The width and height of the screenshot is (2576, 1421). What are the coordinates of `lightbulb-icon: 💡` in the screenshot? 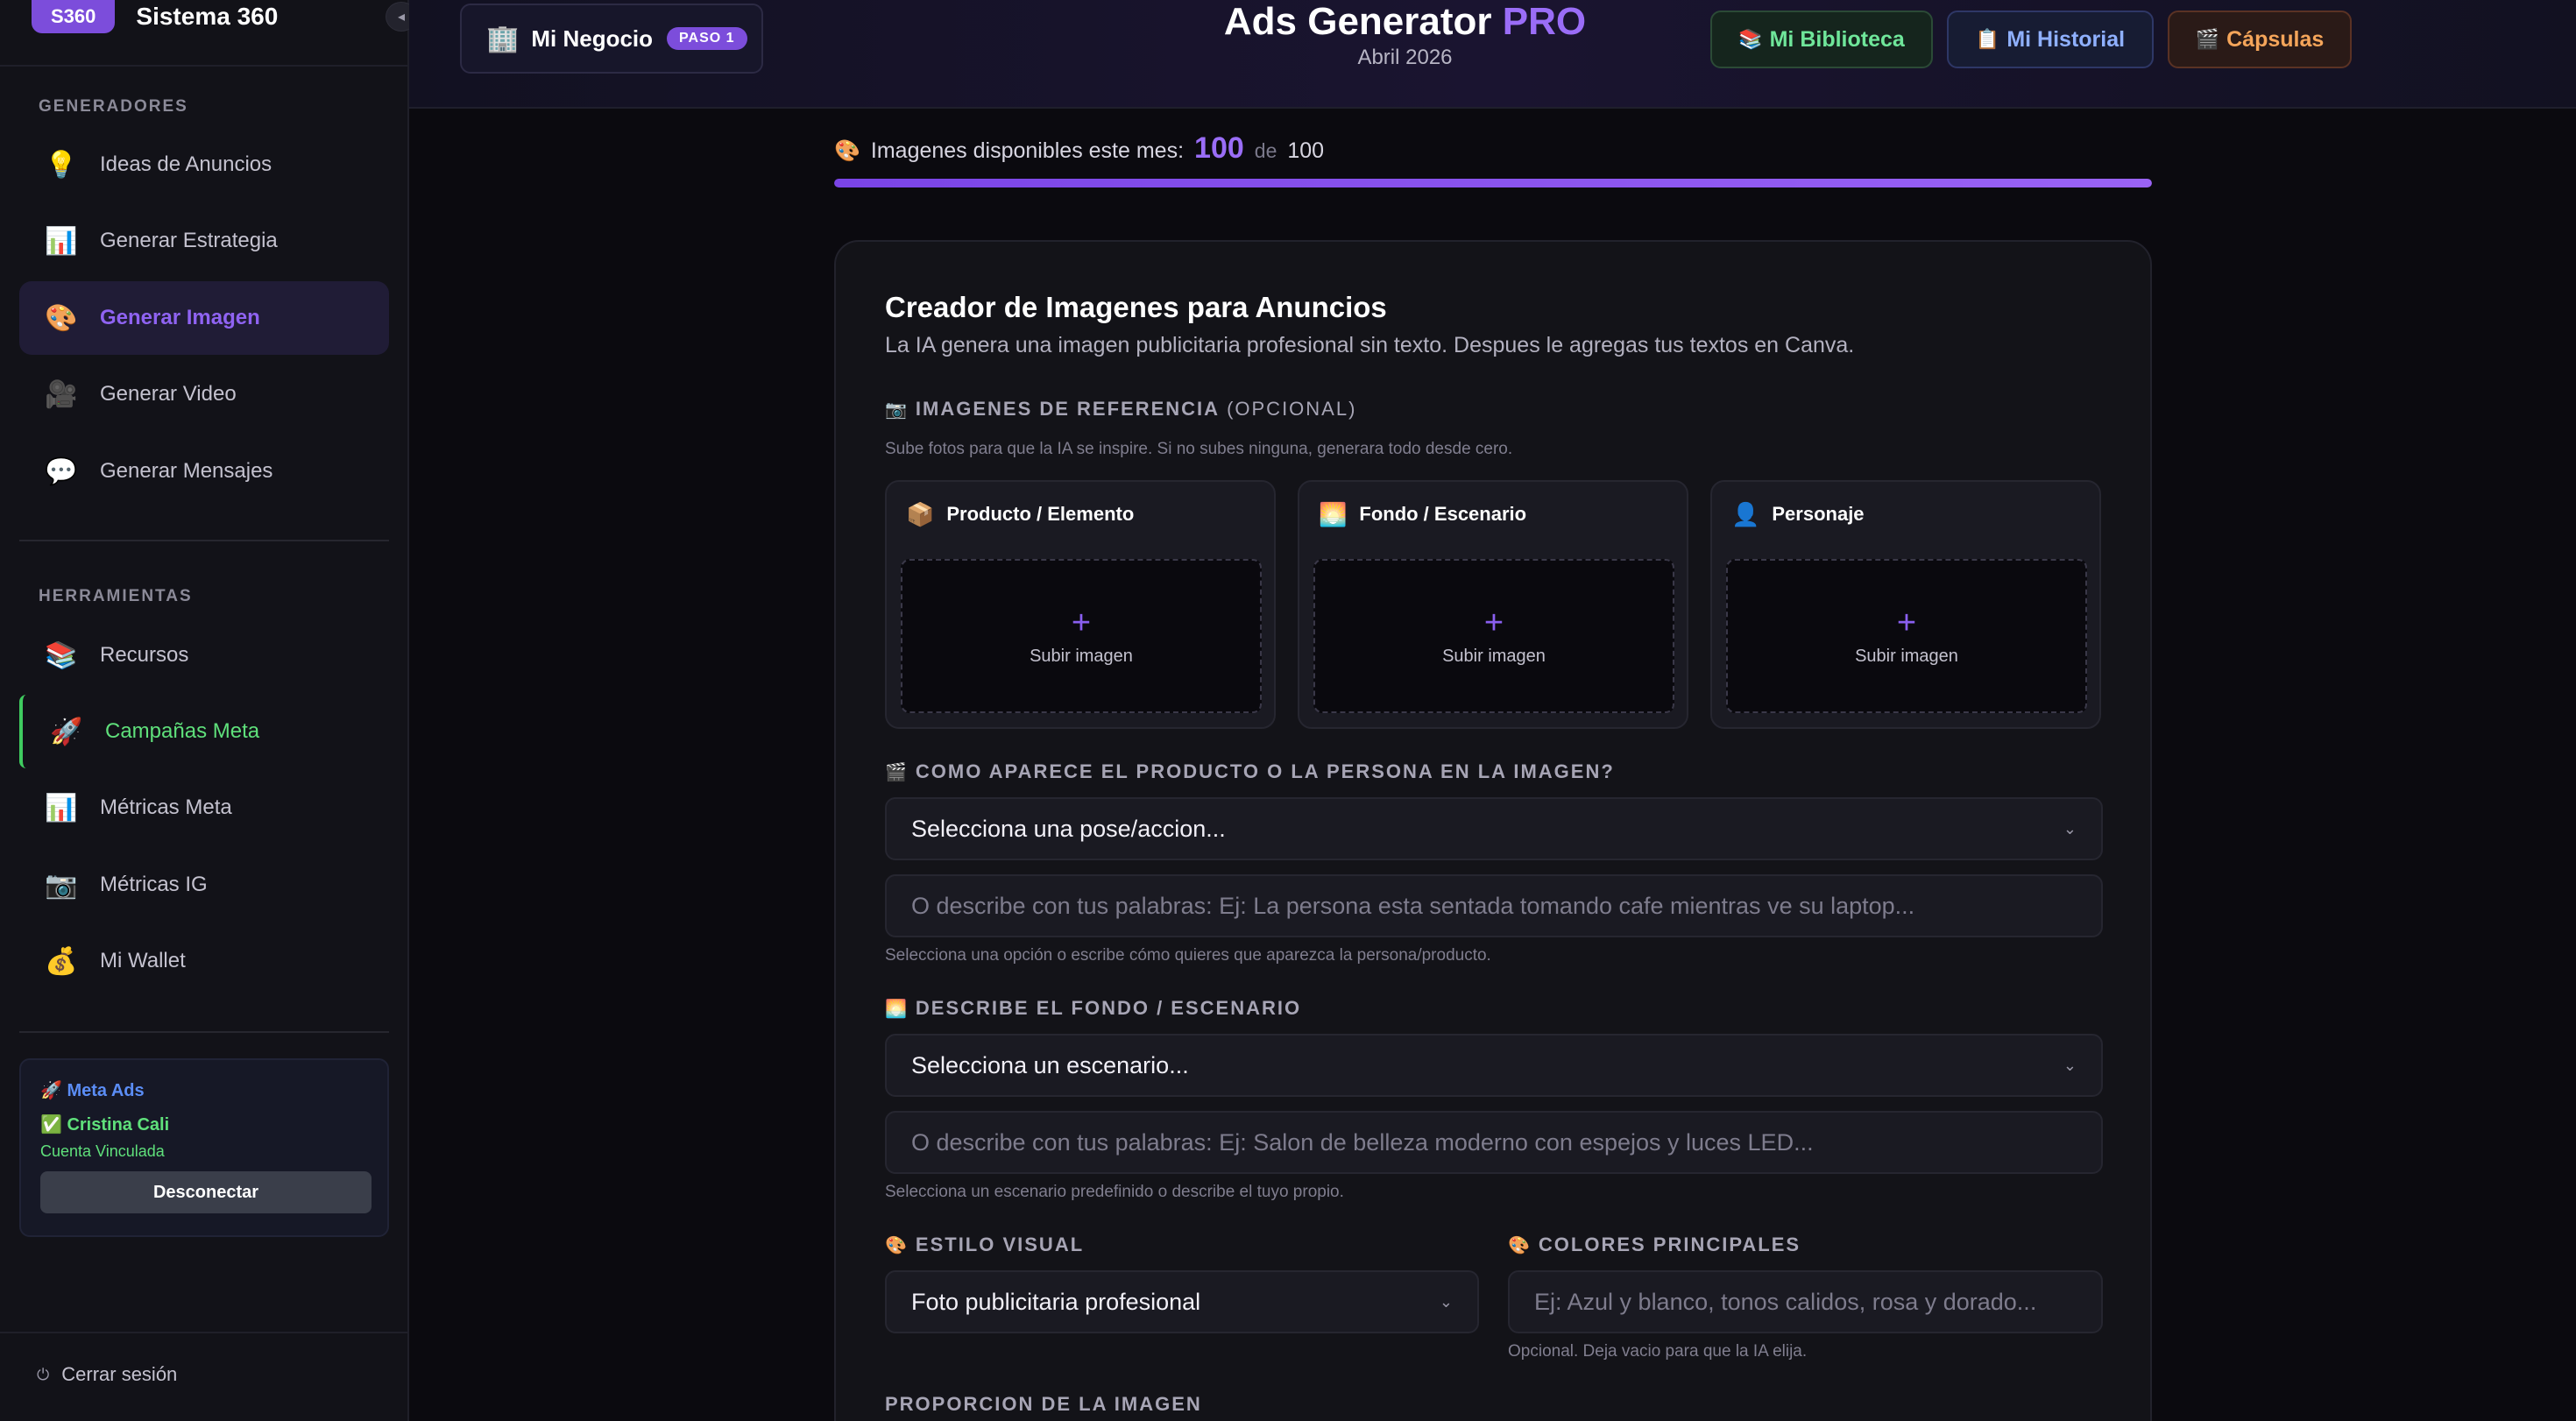 It's located at (61, 165).